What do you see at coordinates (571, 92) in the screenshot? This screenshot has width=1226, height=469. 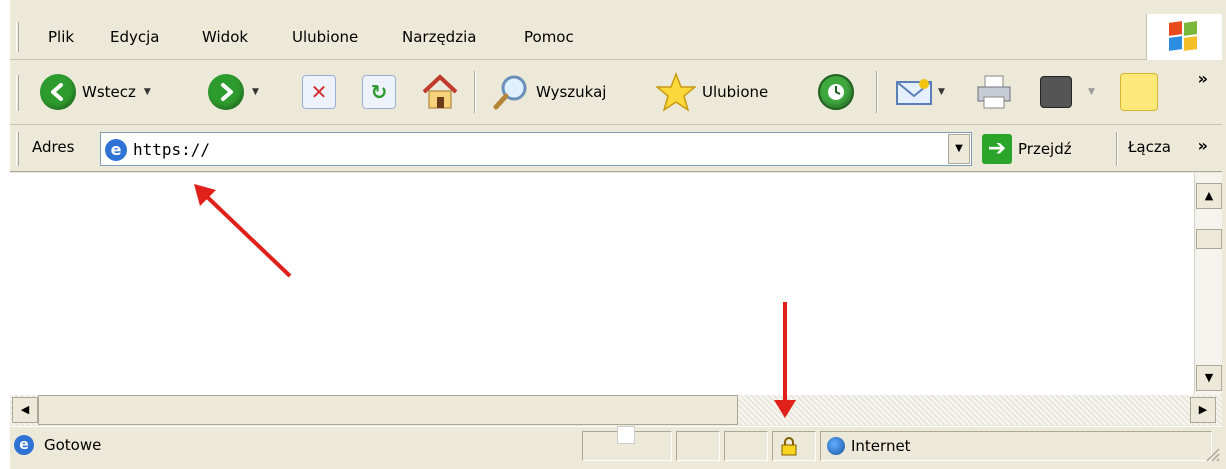 I see `search-label: Wyszukaj` at bounding box center [571, 92].